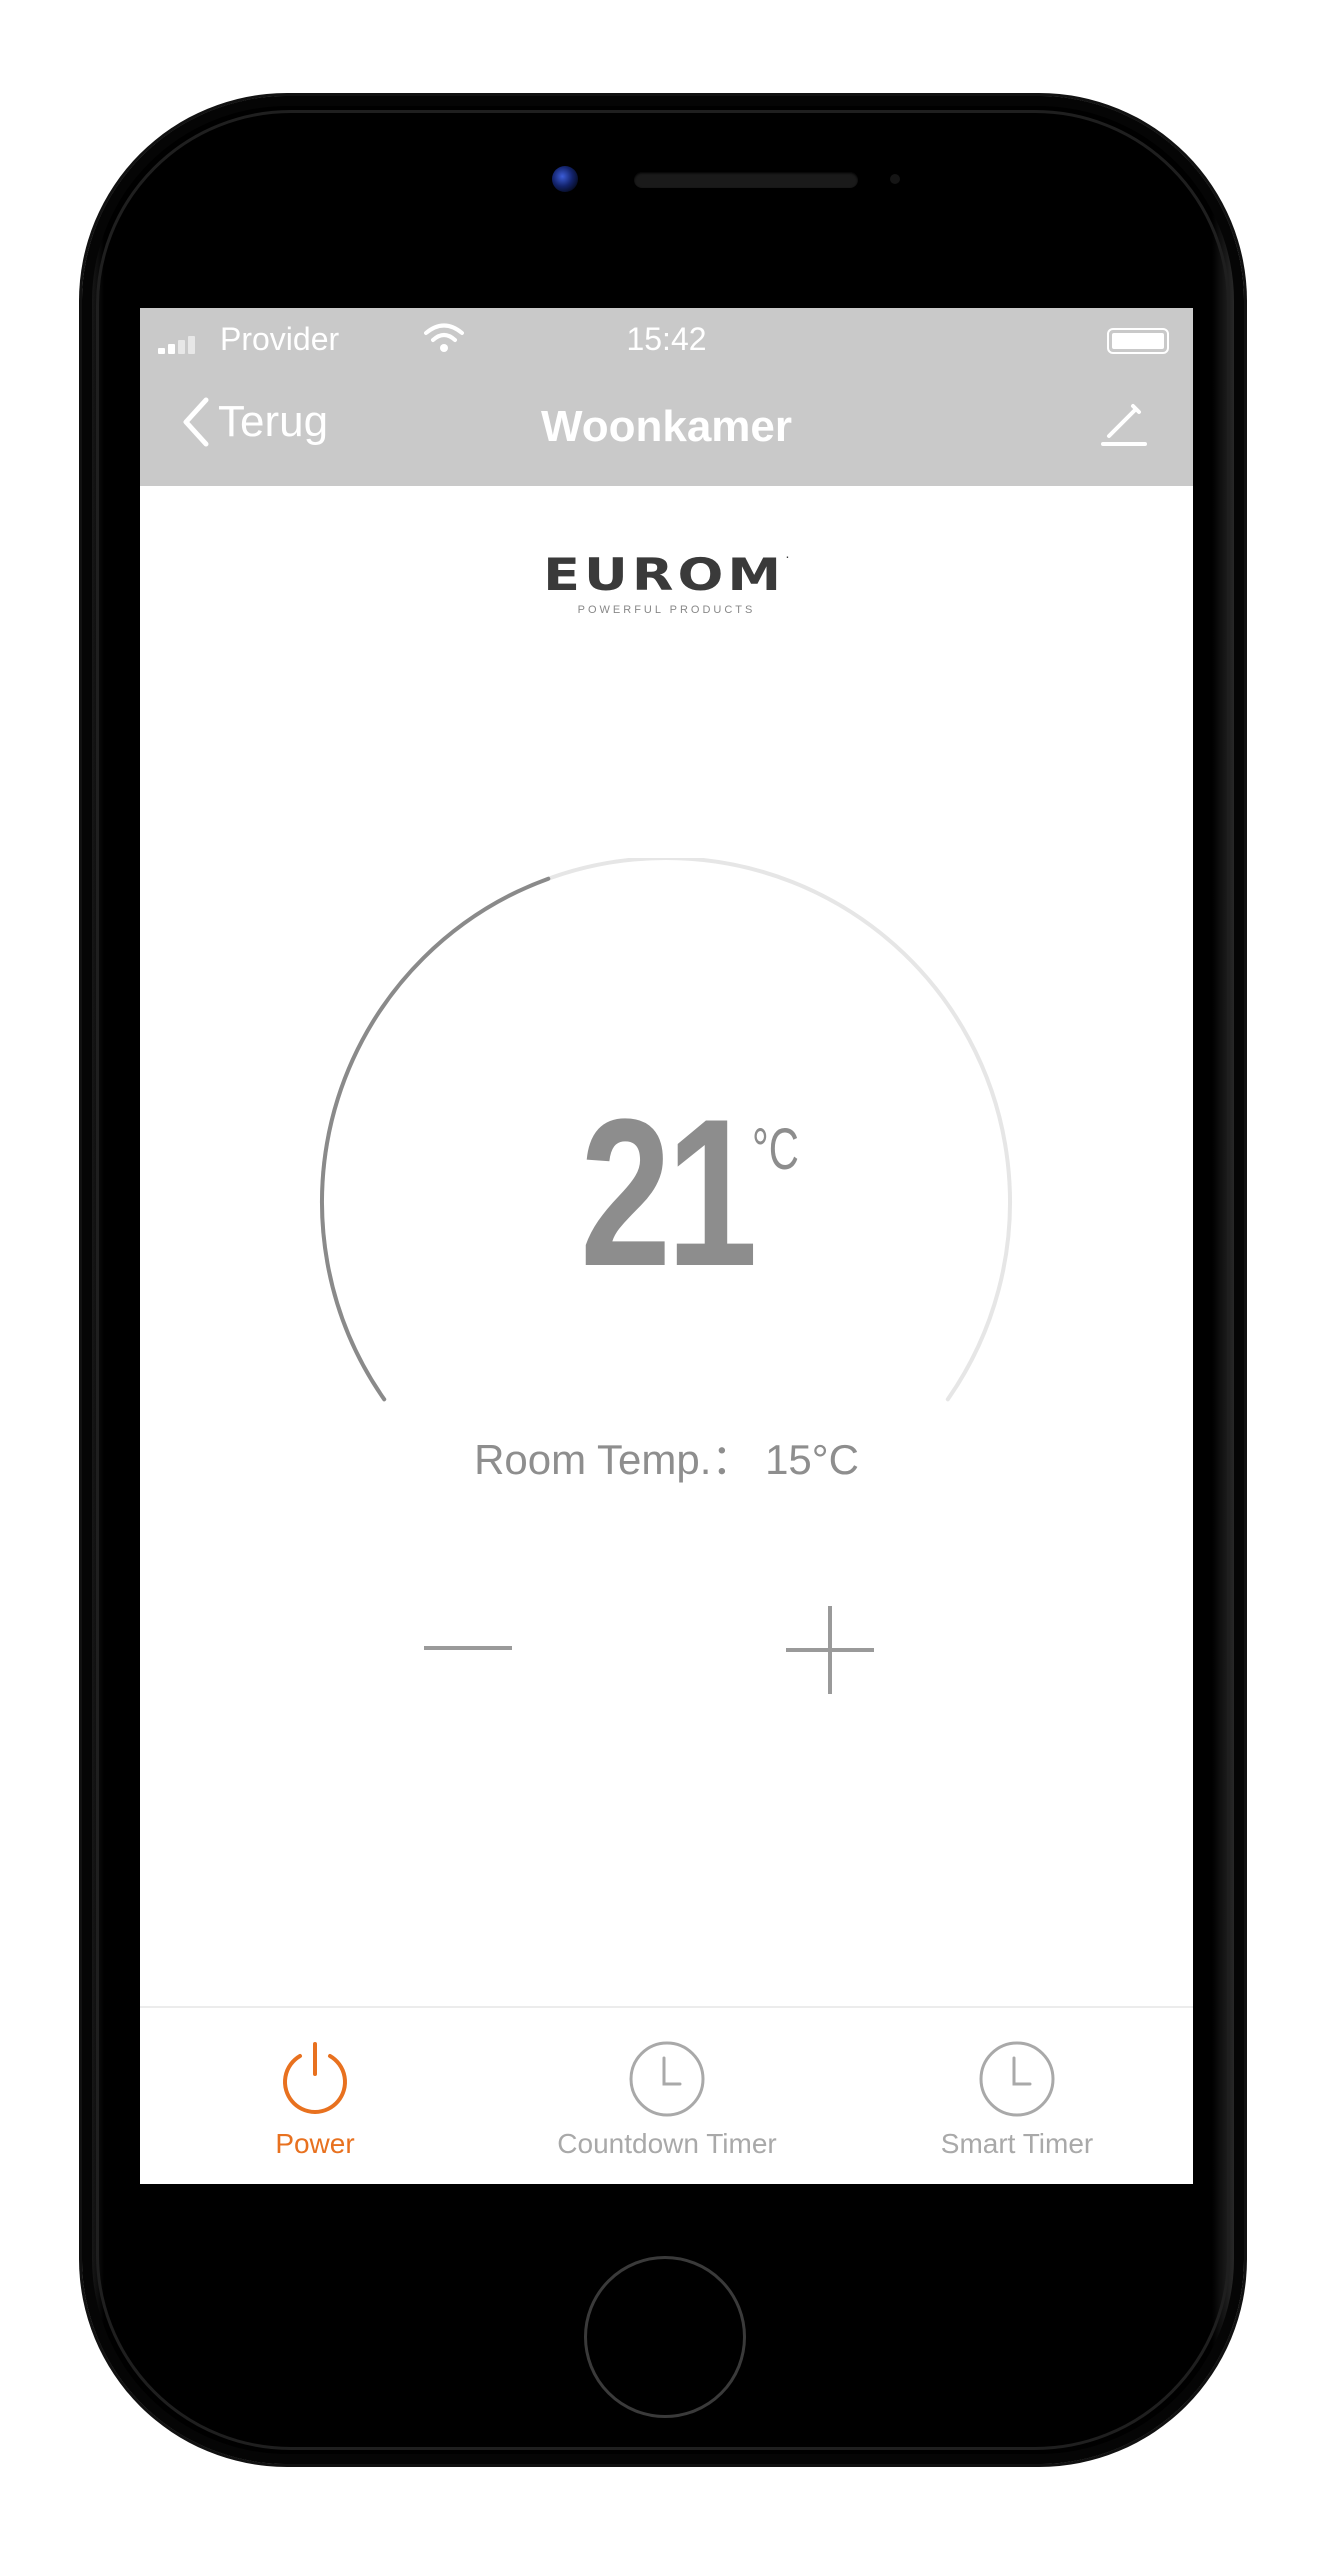 This screenshot has height=2560, width=1331. I want to click on tab-power: Power, so click(315, 2099).